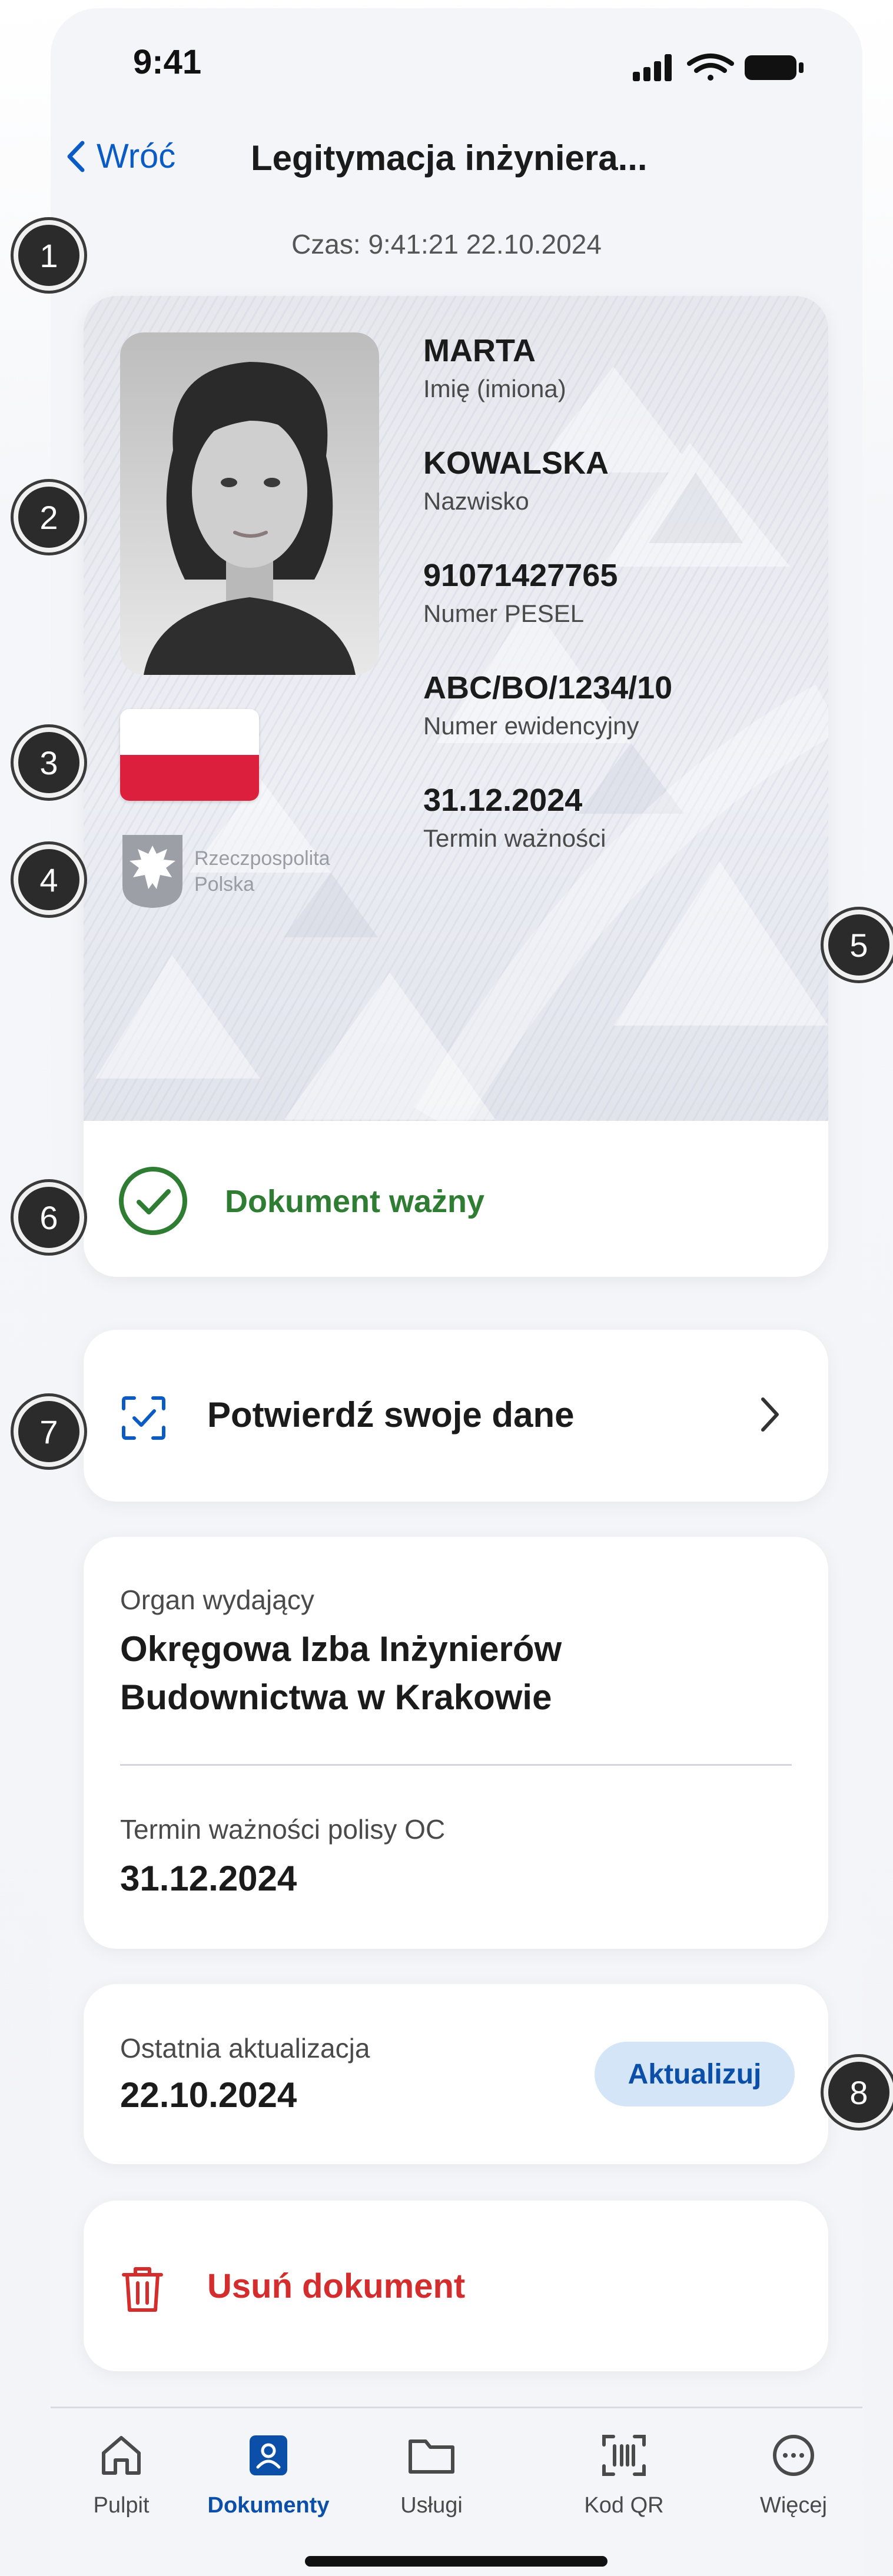 The width and height of the screenshot is (893, 2576). I want to click on emblem-text-line1: Rzeczpospolita, so click(262, 858).